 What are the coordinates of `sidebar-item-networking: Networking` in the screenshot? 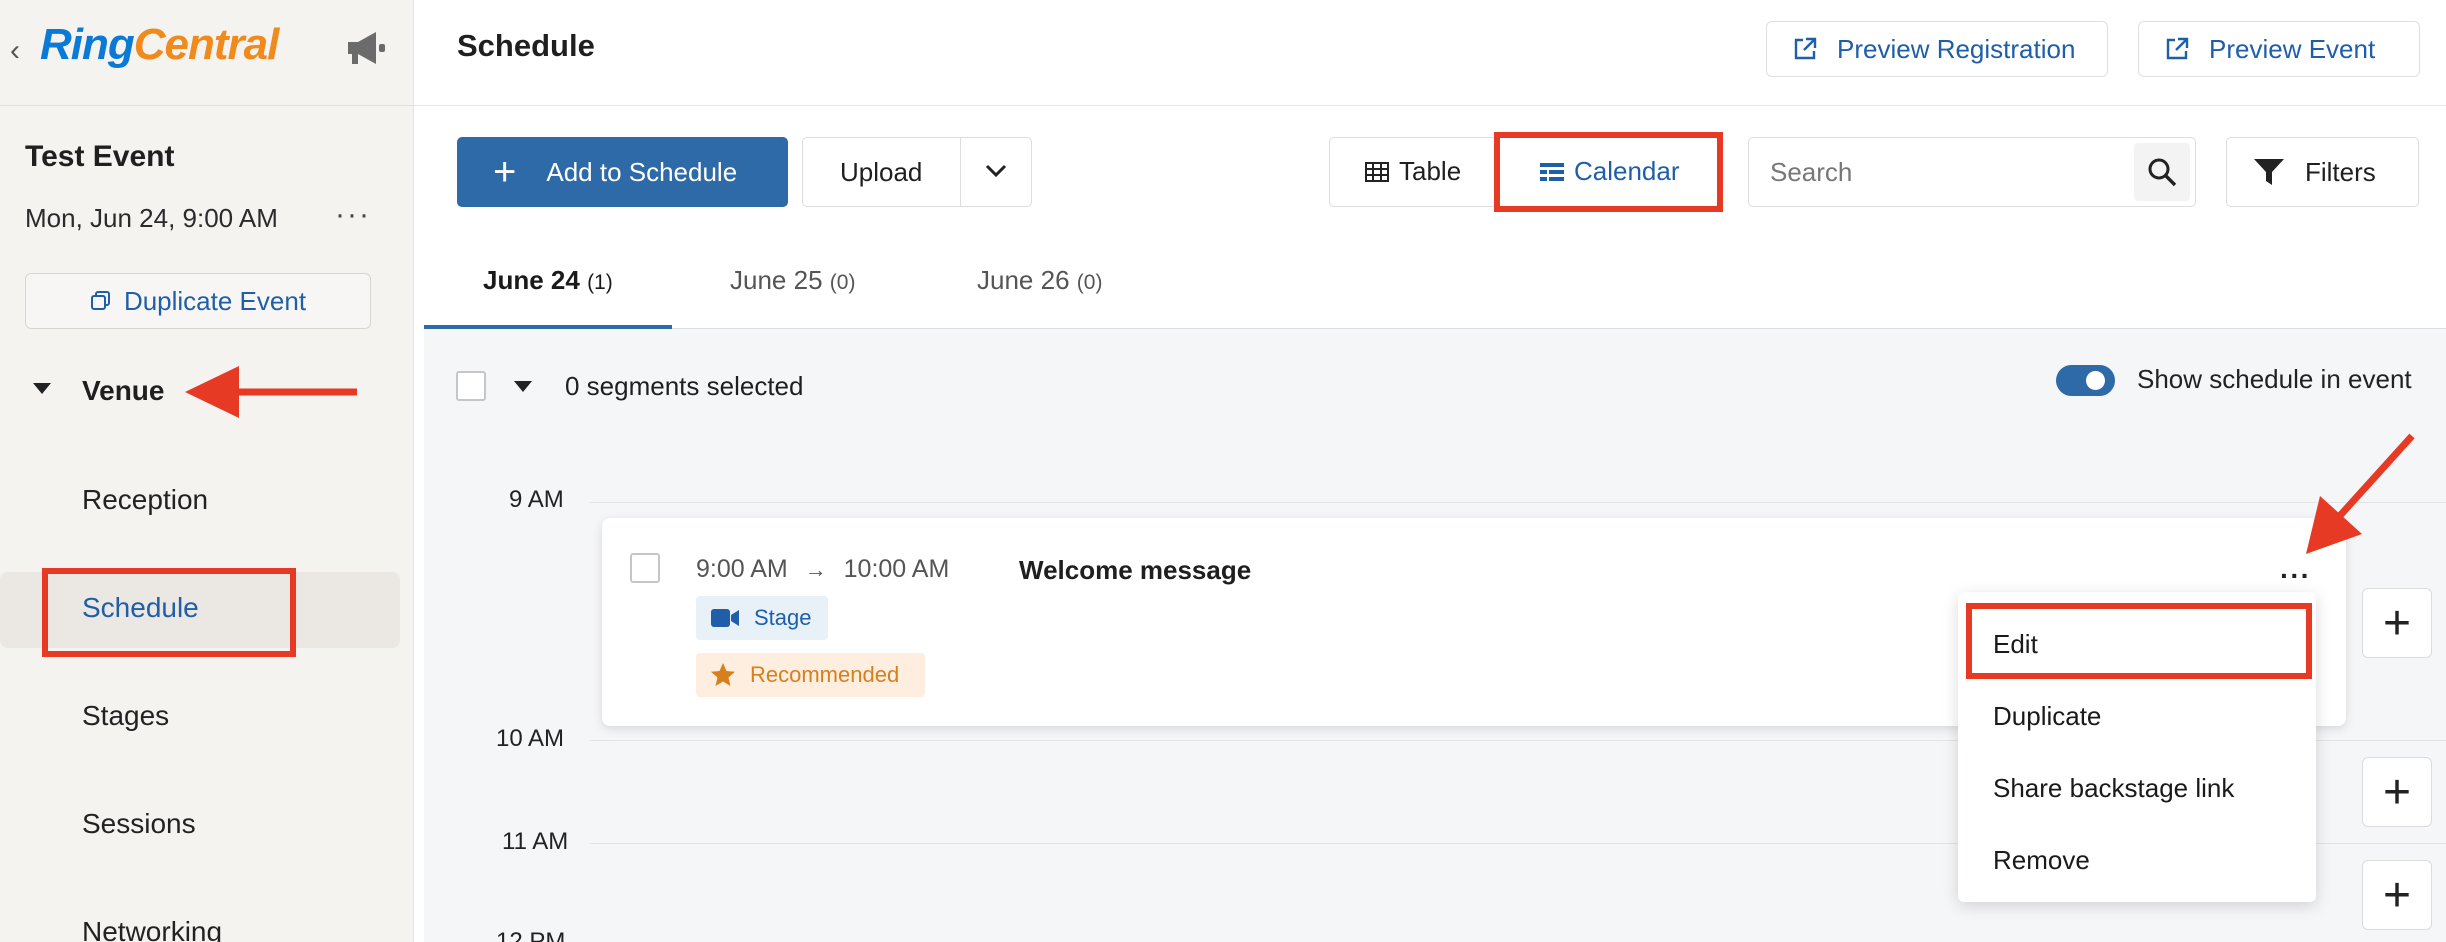 It's located at (152, 929).